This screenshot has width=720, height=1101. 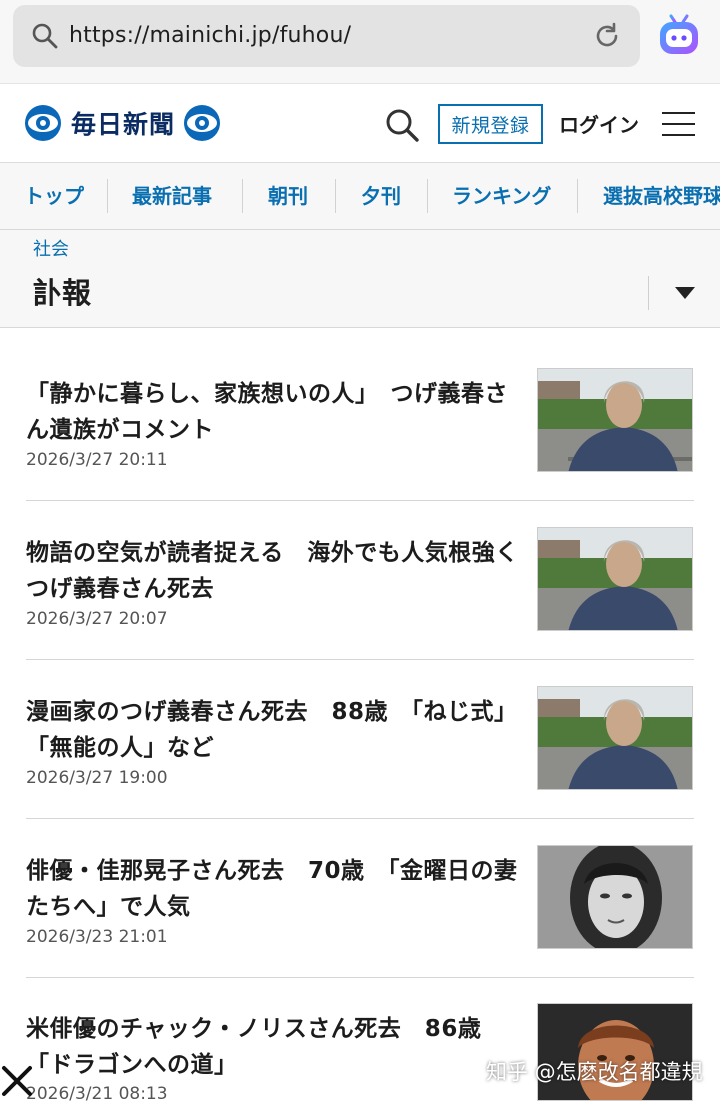 What do you see at coordinates (51, 248) in the screenshot?
I see `category-breadcrumb: 社会` at bounding box center [51, 248].